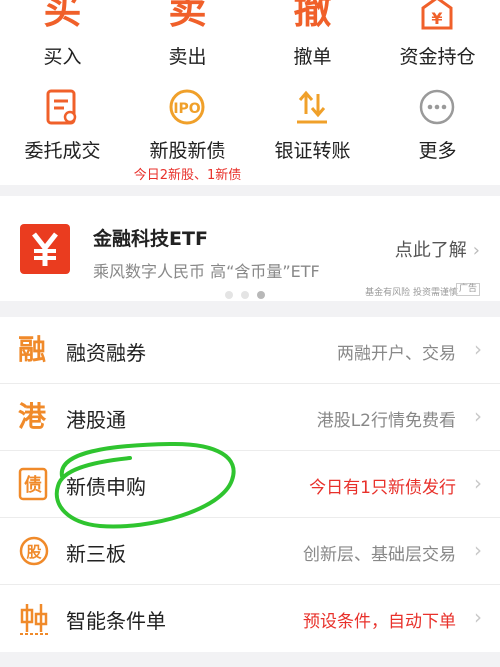 The image size is (500, 667). Describe the element at coordinates (437, 151) in the screenshot. I see `more-label: 更多` at that location.